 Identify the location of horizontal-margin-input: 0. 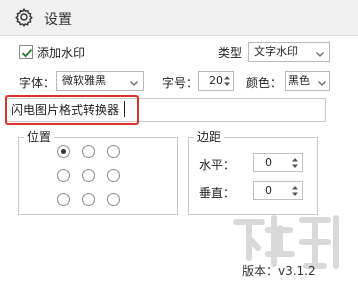
(278, 162).